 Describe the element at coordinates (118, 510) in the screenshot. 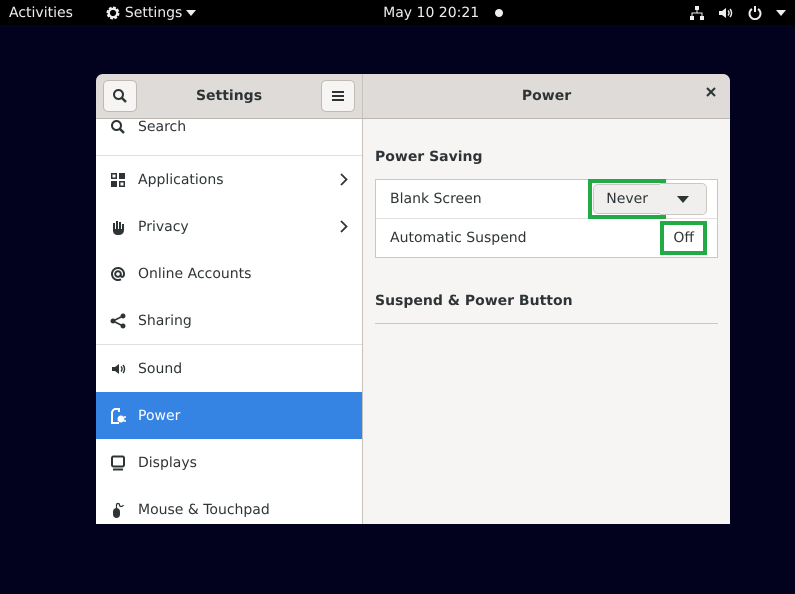

I see `mouse-icon` at that location.